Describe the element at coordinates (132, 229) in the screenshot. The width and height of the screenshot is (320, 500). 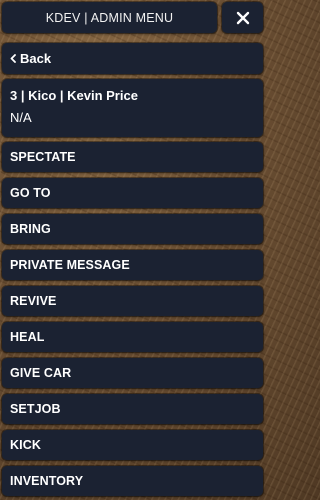
I see `bring-button: BRING` at that location.